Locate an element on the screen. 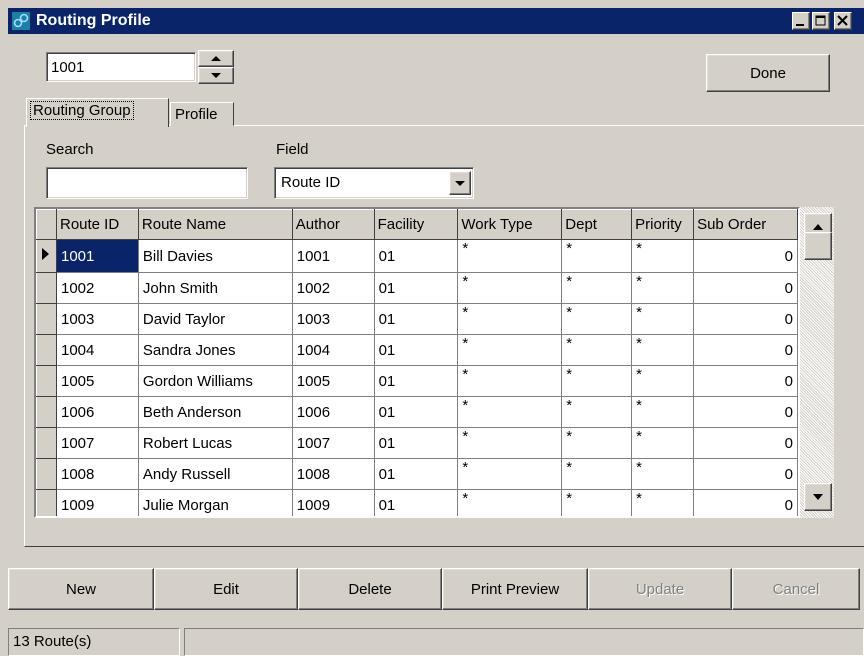  col-header-work-type: Work Type is located at coordinates (510, 224).